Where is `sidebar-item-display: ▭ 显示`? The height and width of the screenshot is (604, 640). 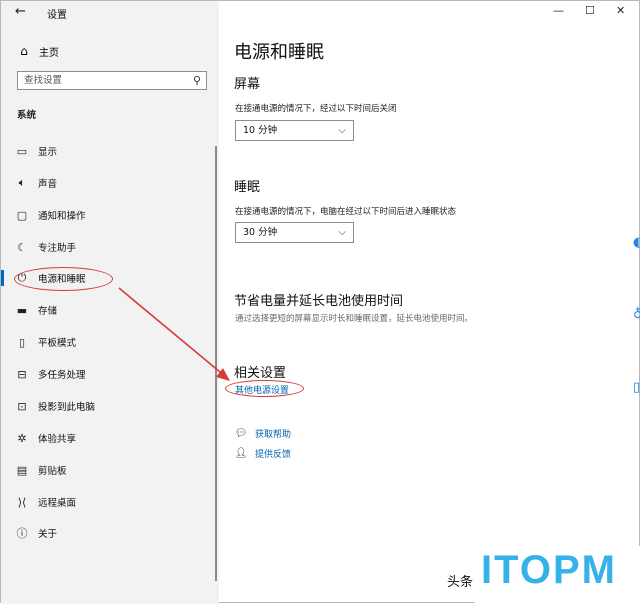 sidebar-item-display: ▭ 显示 is located at coordinates (111, 151).